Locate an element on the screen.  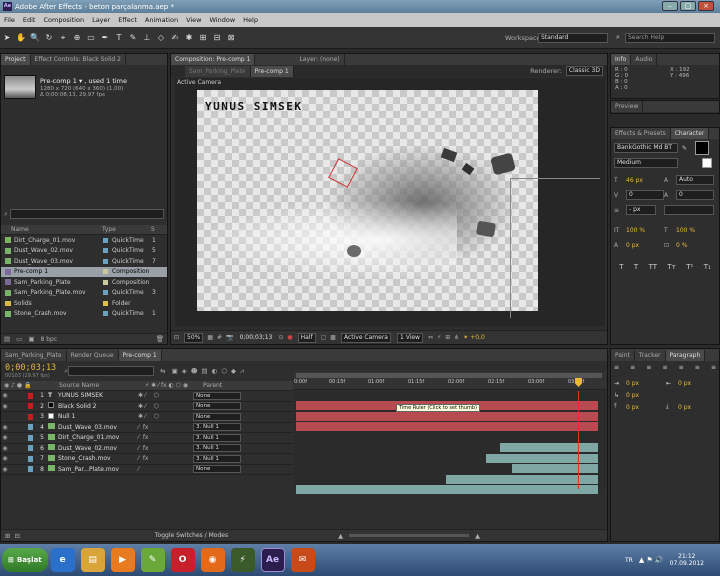
camera-view-select: Active Camera is located at coordinates (365, 337).